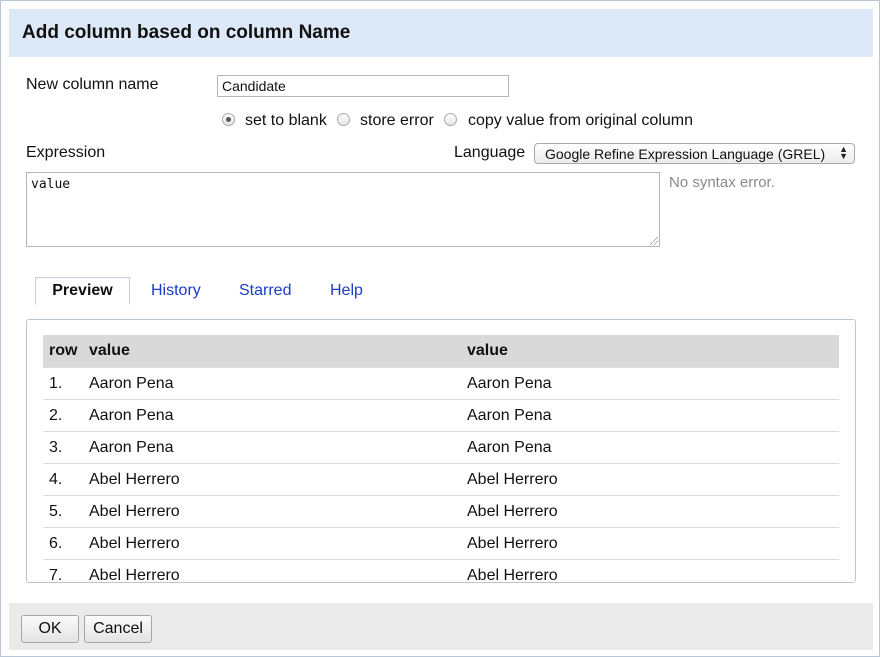 This screenshot has width=880, height=657. Describe the element at coordinates (63, 350) in the screenshot. I see `header-row: row` at that location.